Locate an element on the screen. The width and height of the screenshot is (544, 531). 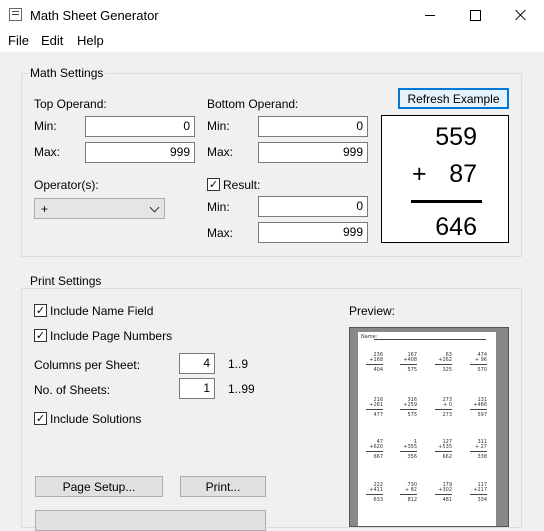
refresh-example-button: Refresh Example is located at coordinates (453, 98).